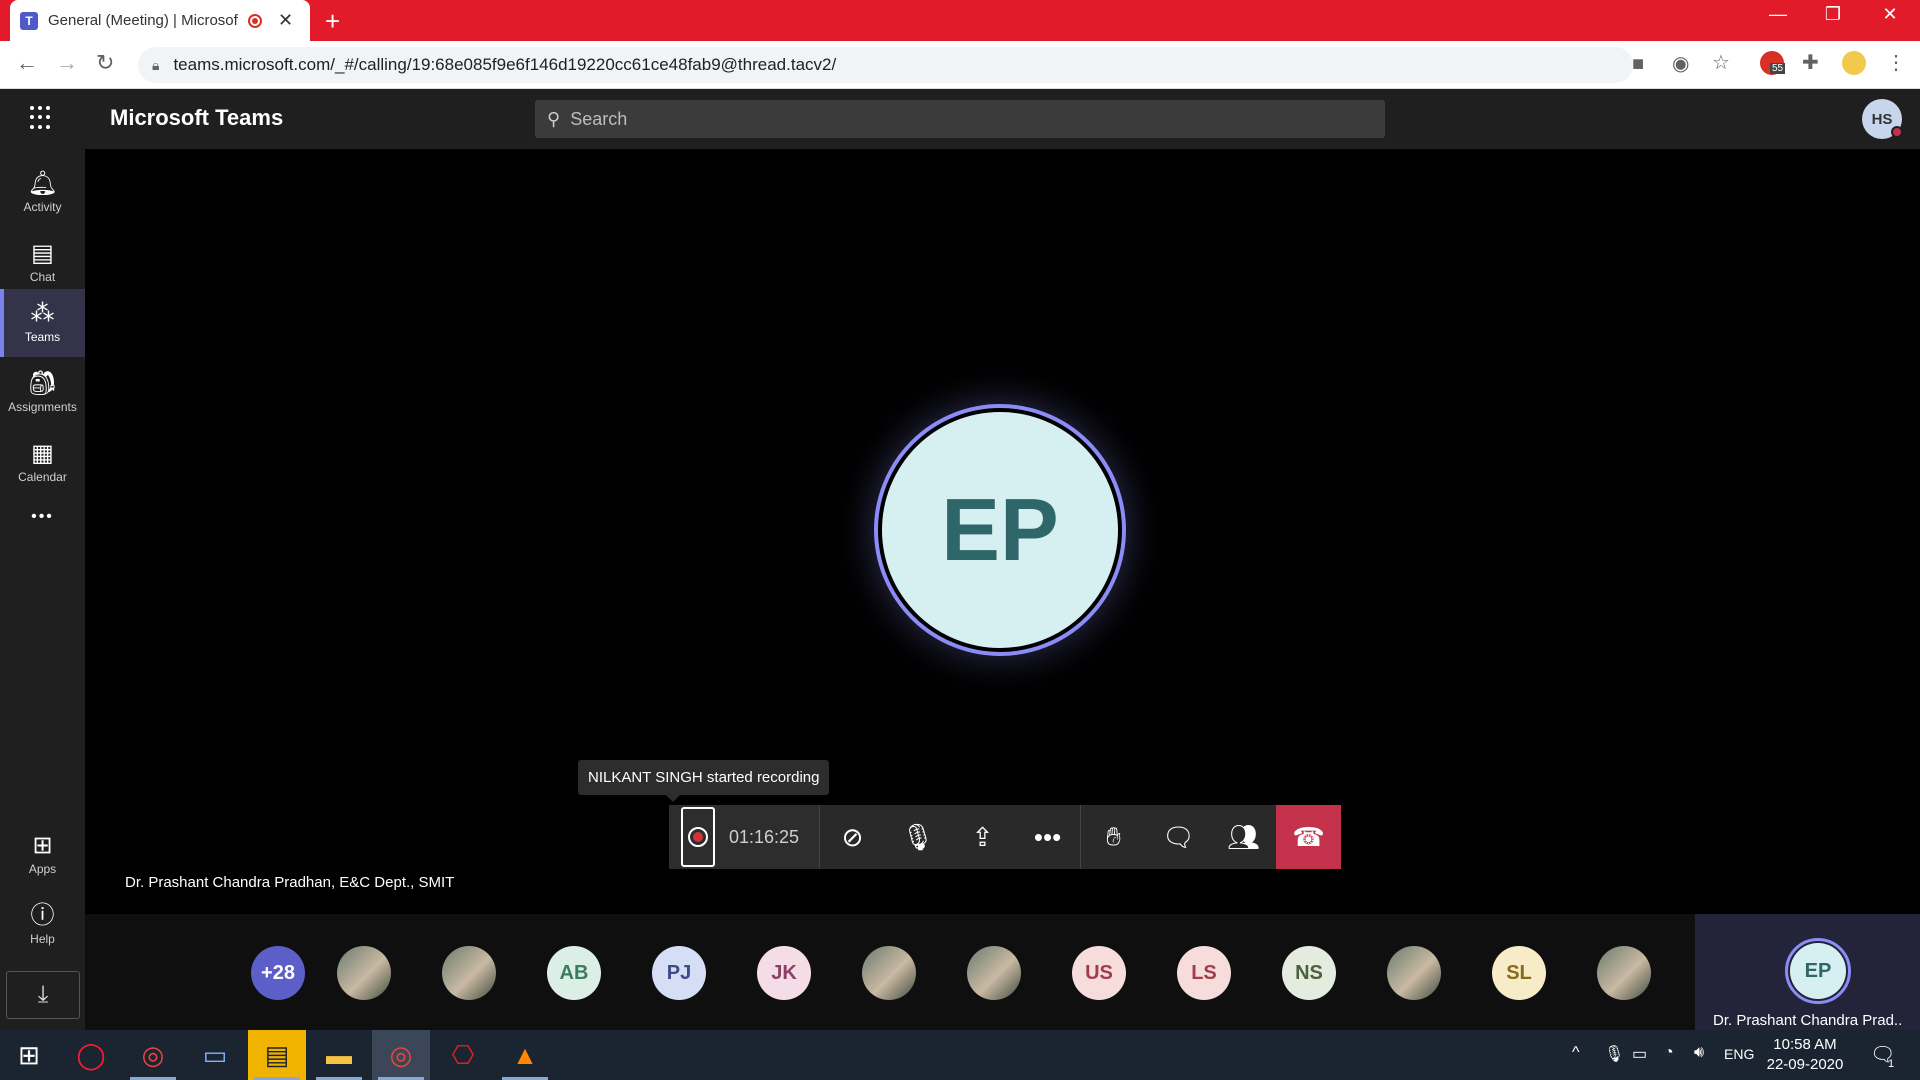 The height and width of the screenshot is (1080, 1920). I want to click on search-input, so click(960, 119).